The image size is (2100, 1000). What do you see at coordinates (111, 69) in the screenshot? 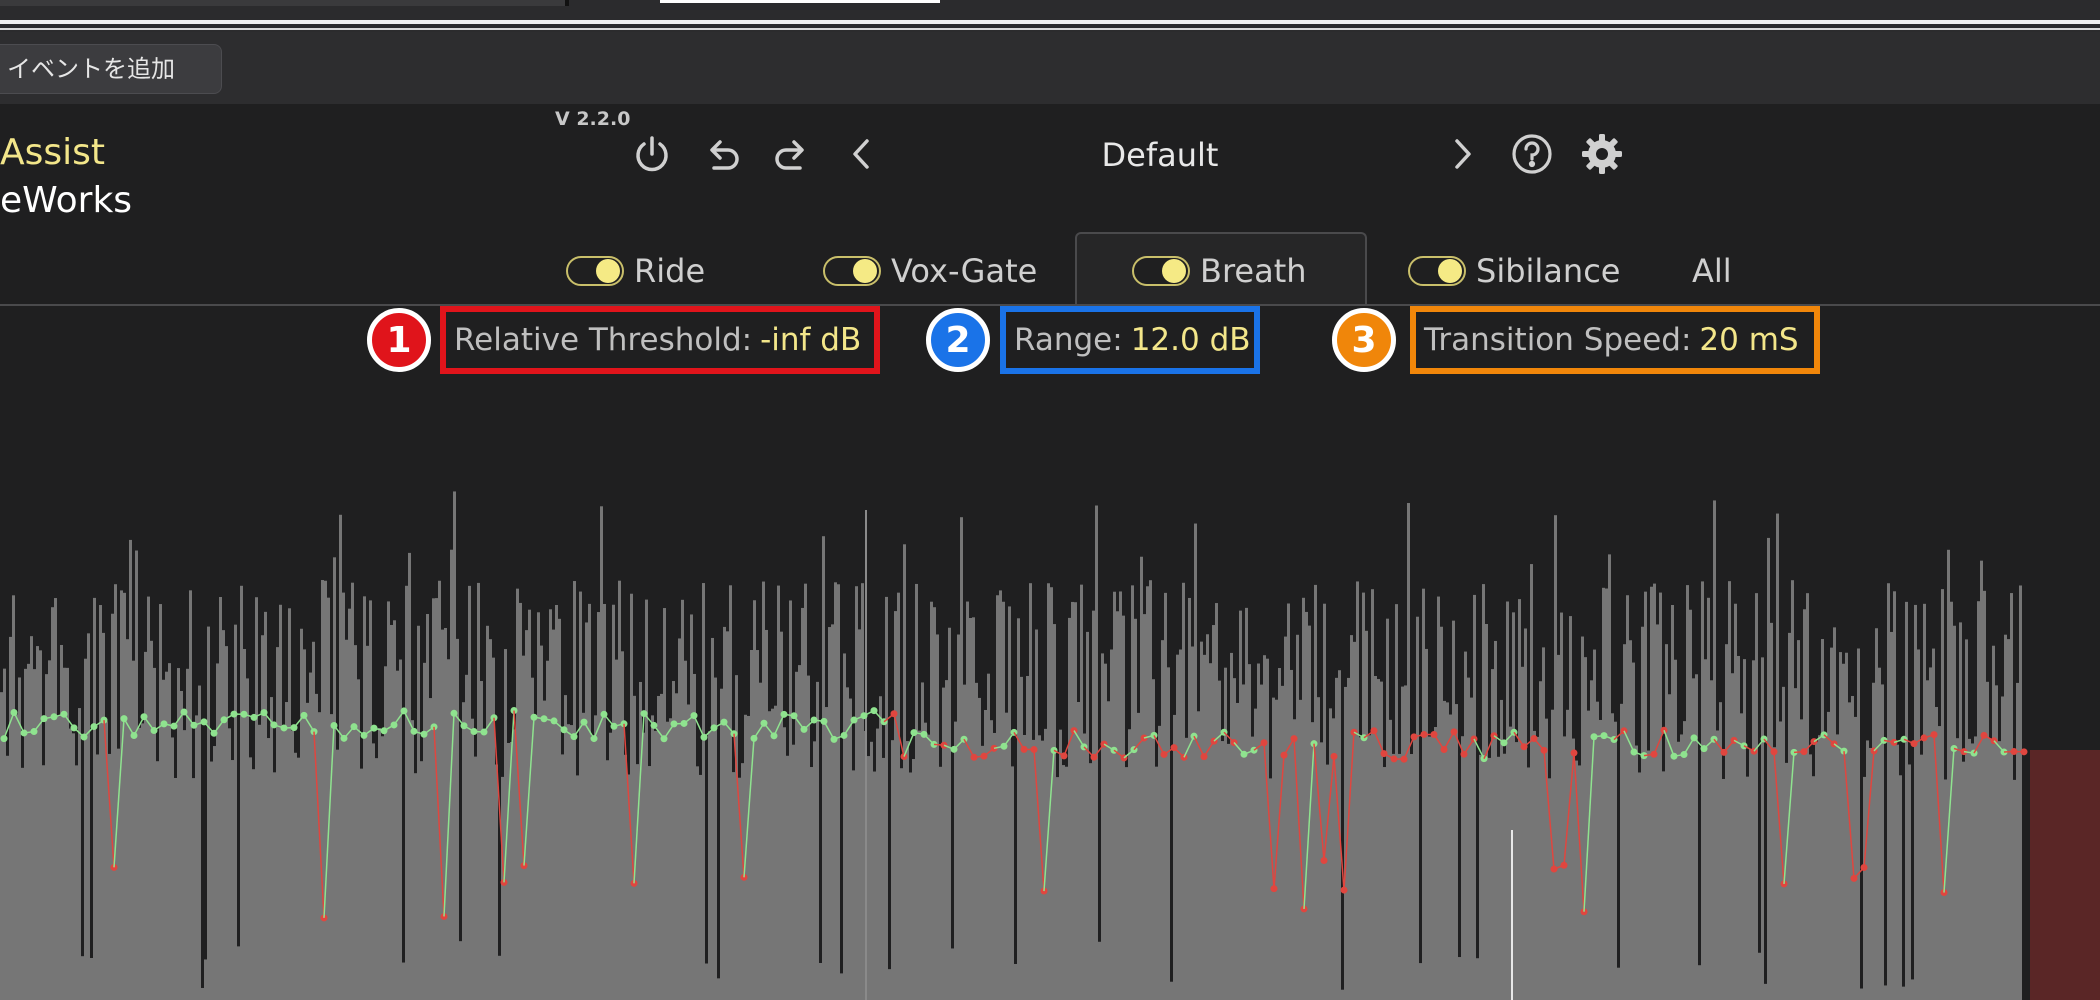
I see `add-event-button: イベントを追加` at bounding box center [111, 69].